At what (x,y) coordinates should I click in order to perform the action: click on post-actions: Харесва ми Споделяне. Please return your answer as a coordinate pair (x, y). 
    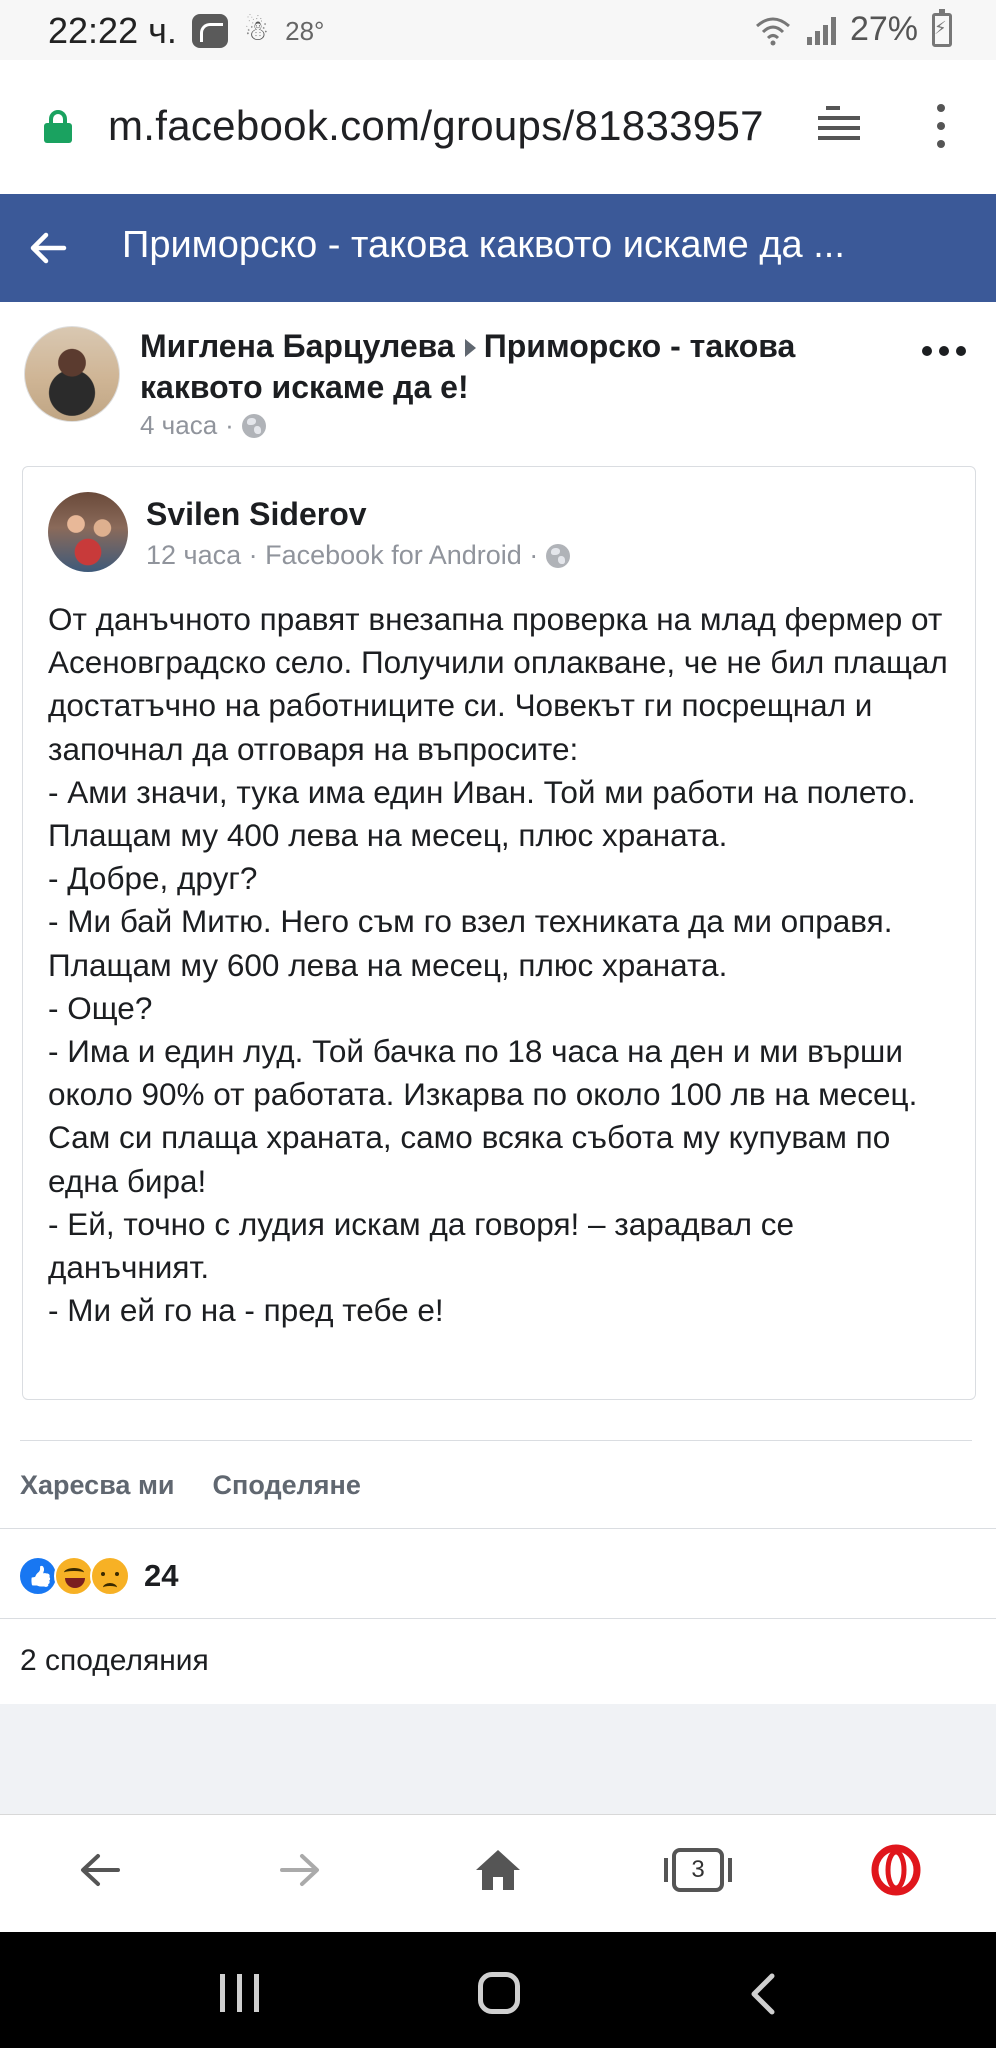
    Looking at the image, I should click on (190, 1485).